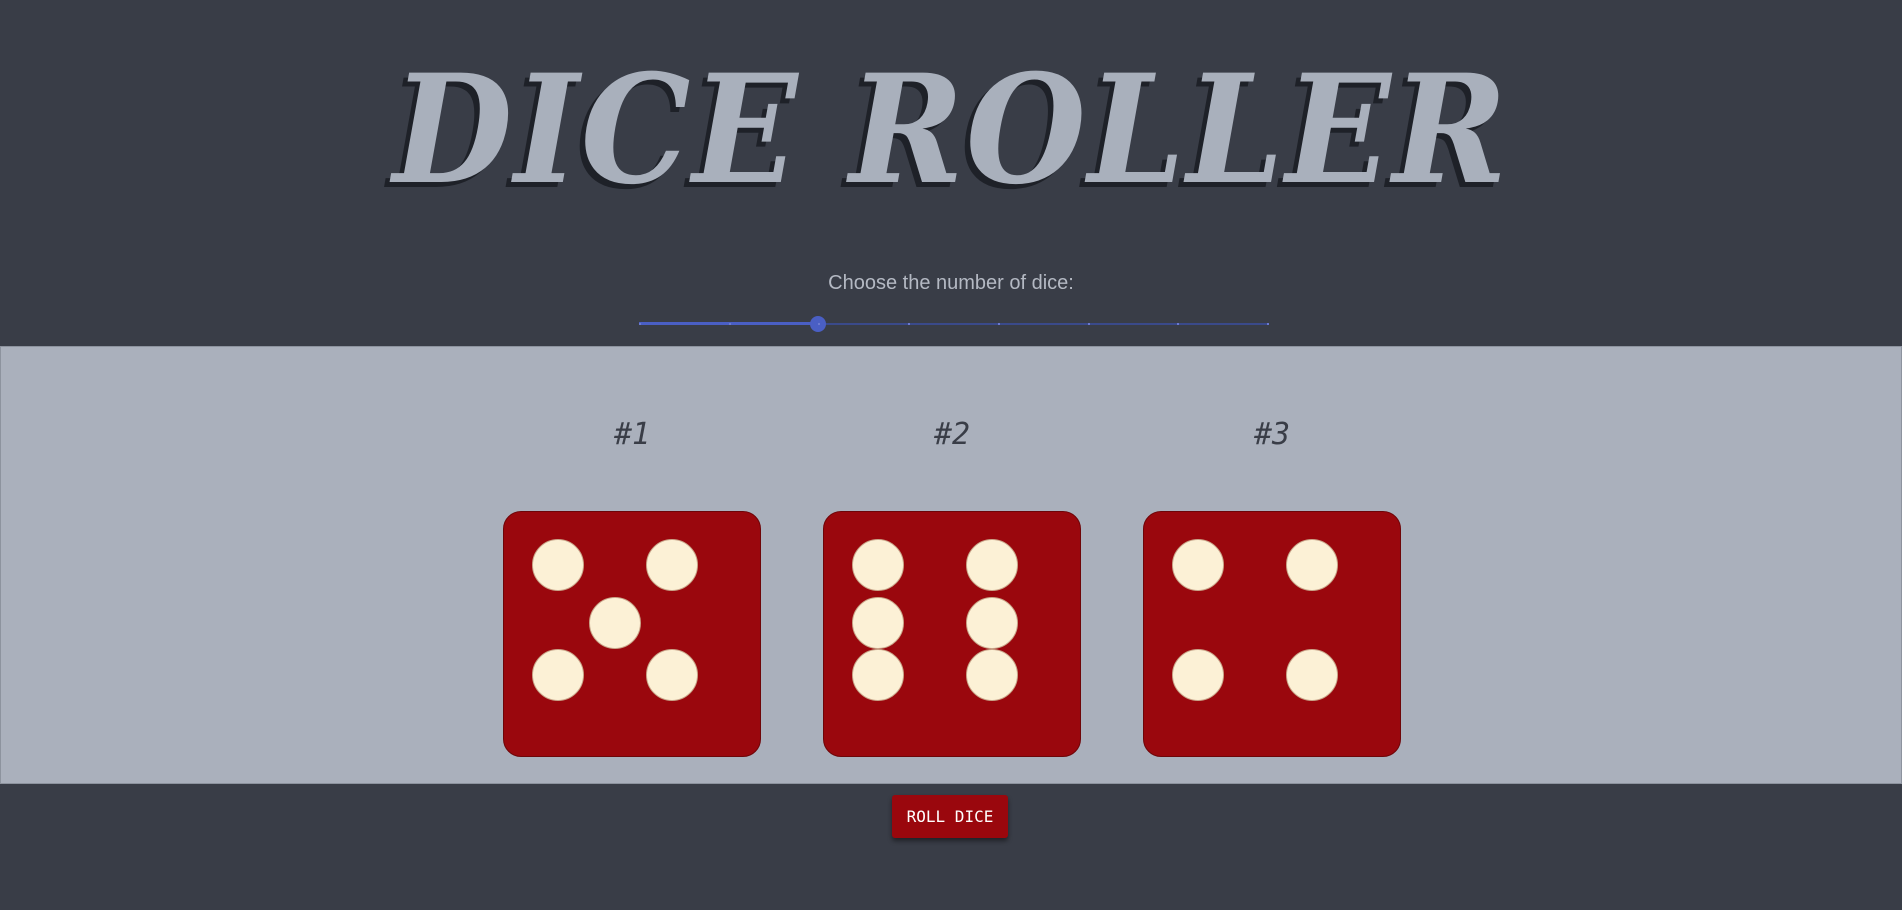  What do you see at coordinates (1272, 434) in the screenshot?
I see `die-label: #3` at bounding box center [1272, 434].